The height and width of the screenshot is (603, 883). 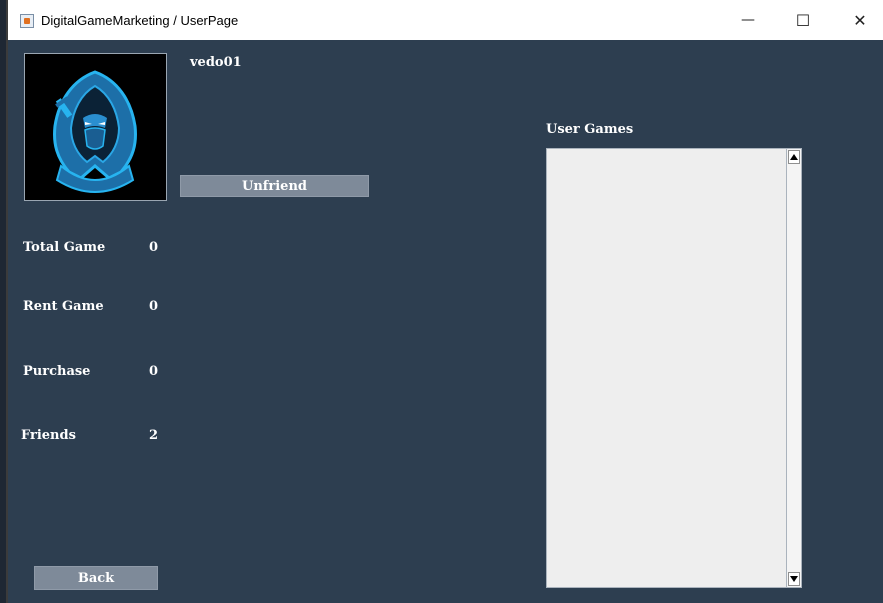 I want to click on games-list-scrollbar, so click(x=794, y=368).